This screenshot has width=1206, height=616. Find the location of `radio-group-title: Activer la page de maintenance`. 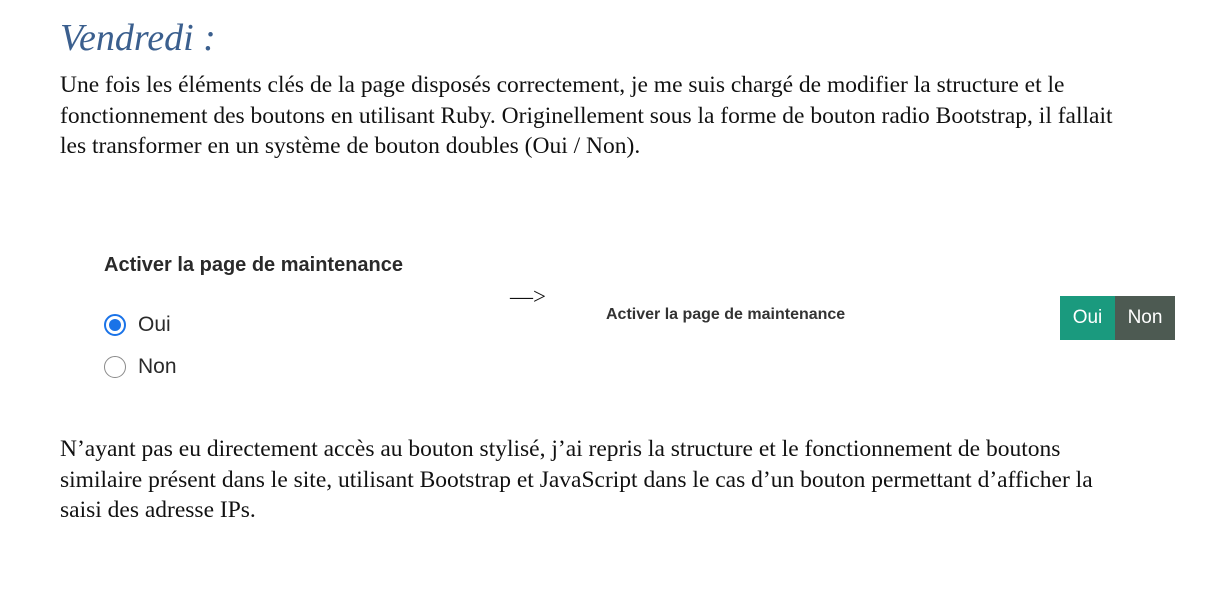

radio-group-title: Activer la page de maintenance is located at coordinates (254, 265).